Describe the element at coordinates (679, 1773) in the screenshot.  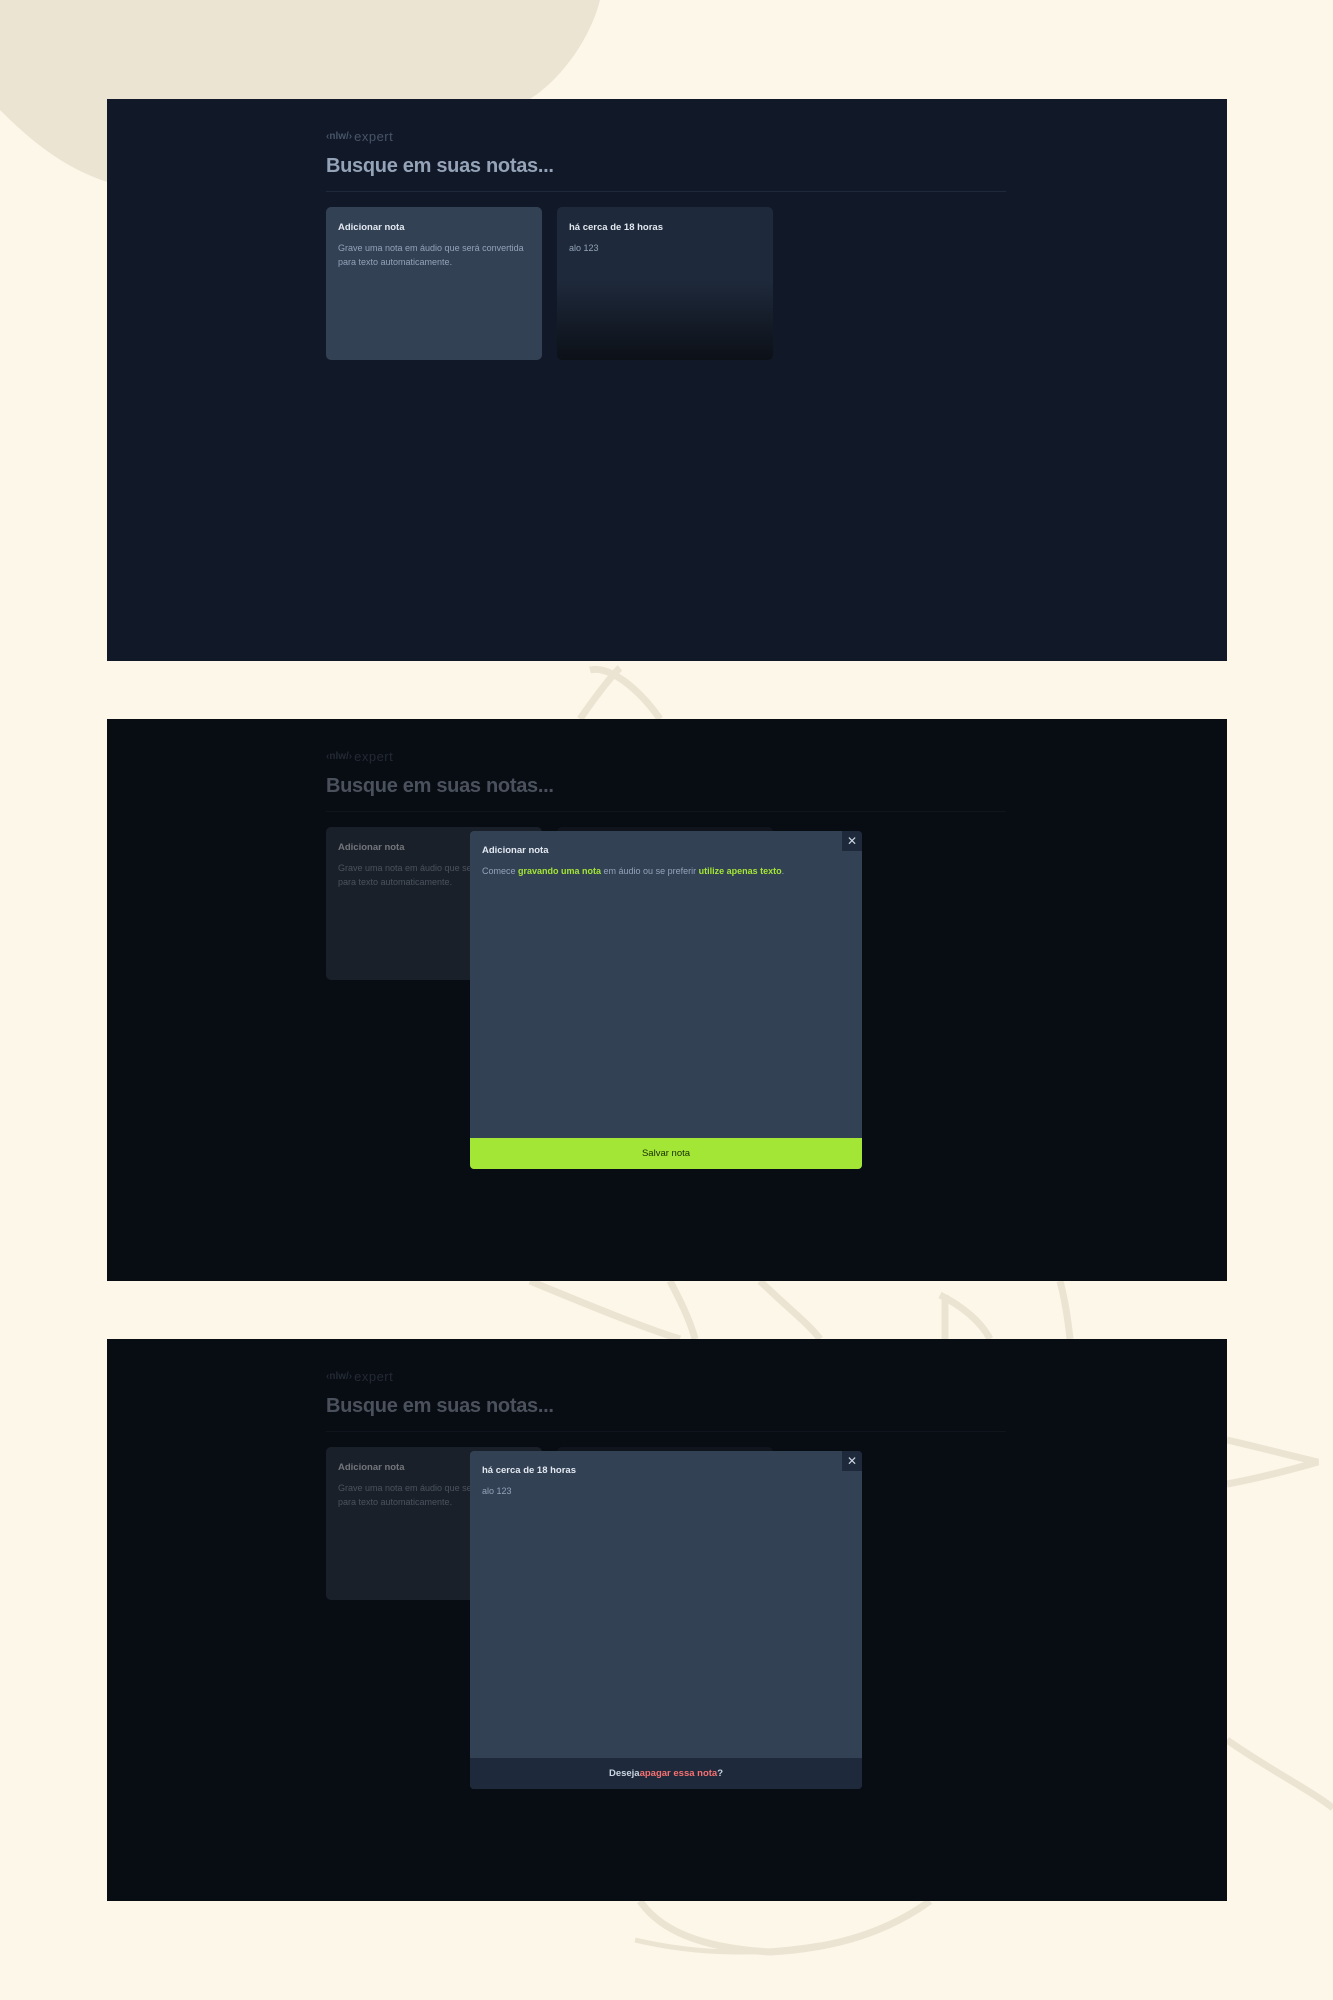
I see `delete-note-link: apagar essa nota` at that location.